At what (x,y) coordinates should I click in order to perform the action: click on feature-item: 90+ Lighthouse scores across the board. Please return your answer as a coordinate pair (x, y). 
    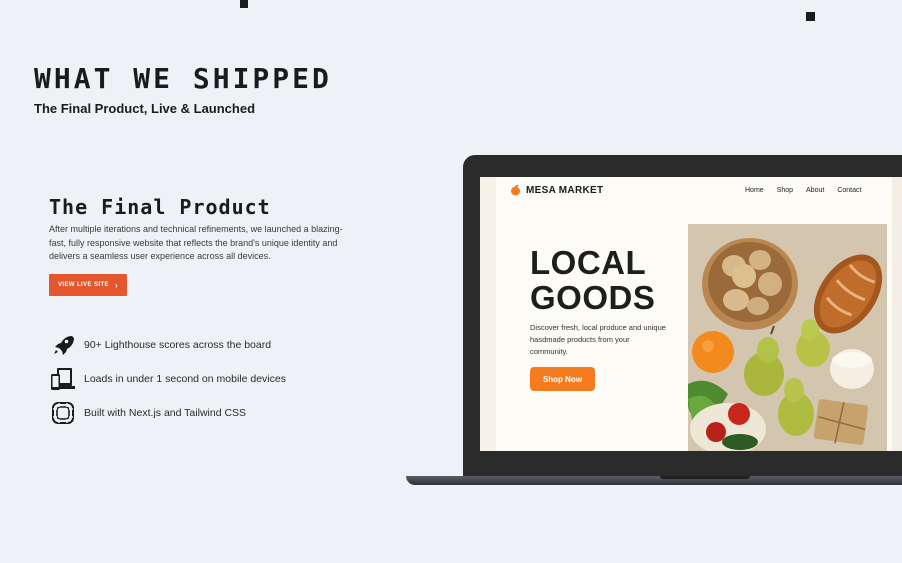
    Looking at the image, I should click on (168, 345).